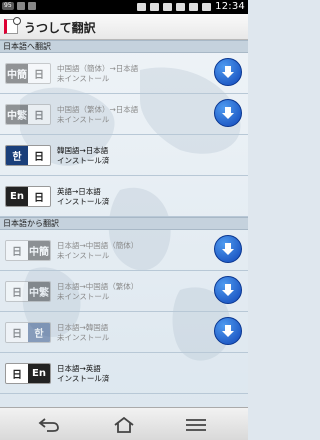 The height and width of the screenshot is (440, 320). Describe the element at coordinates (124, 373) in the screenshot. I see `list-item: 日 En 日本語→英語 インストール済` at that location.